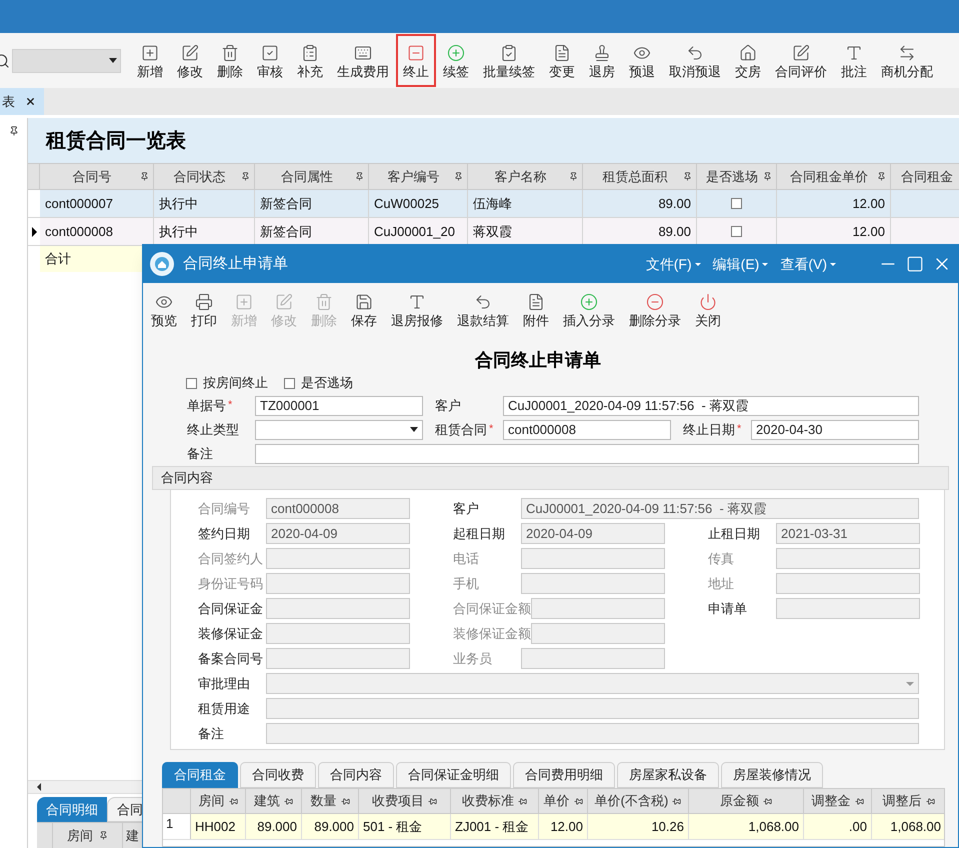 This screenshot has width=959, height=848. Describe the element at coordinates (737, 176) in the screenshot. I see `column-header: 是否逃场` at that location.